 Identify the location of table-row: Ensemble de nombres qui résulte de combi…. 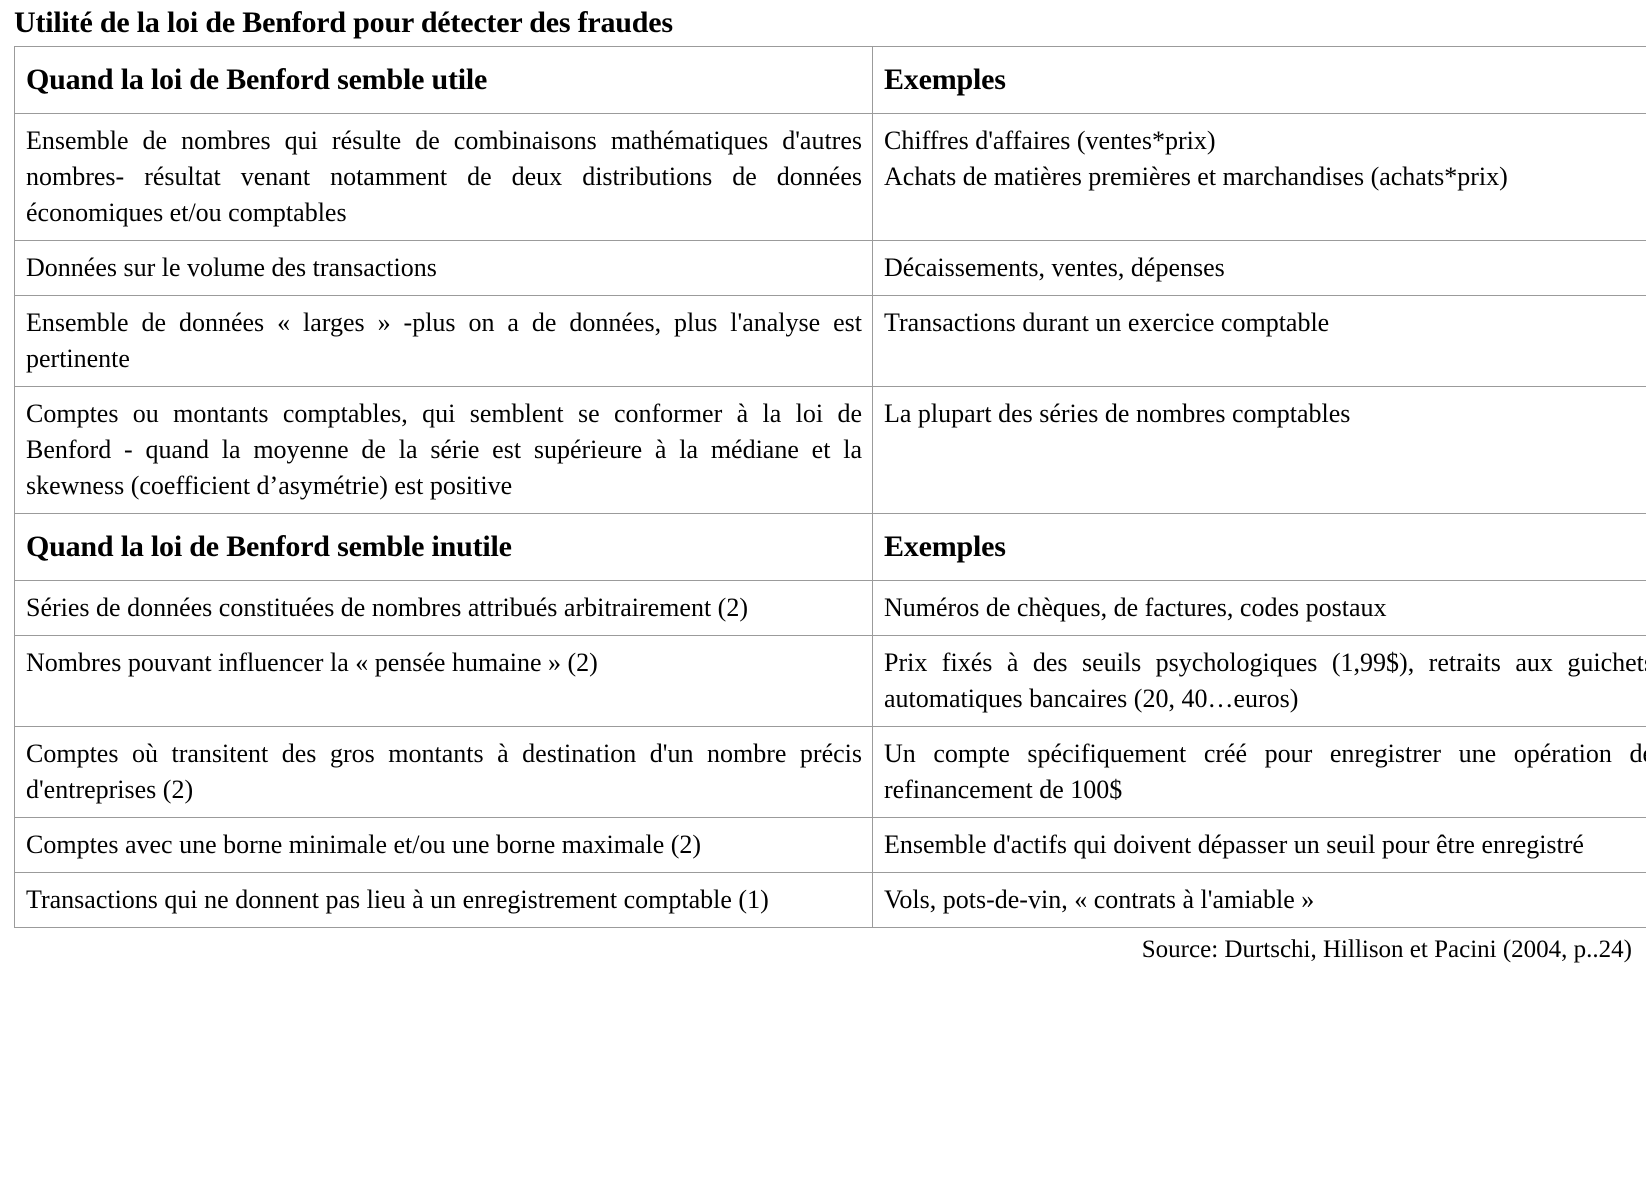
(830, 177).